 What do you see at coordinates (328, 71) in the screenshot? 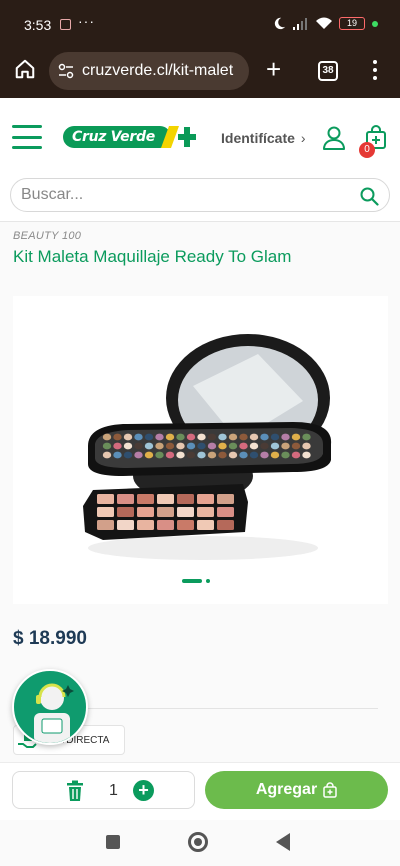
I see `tab-switcher-button: 38` at bounding box center [328, 71].